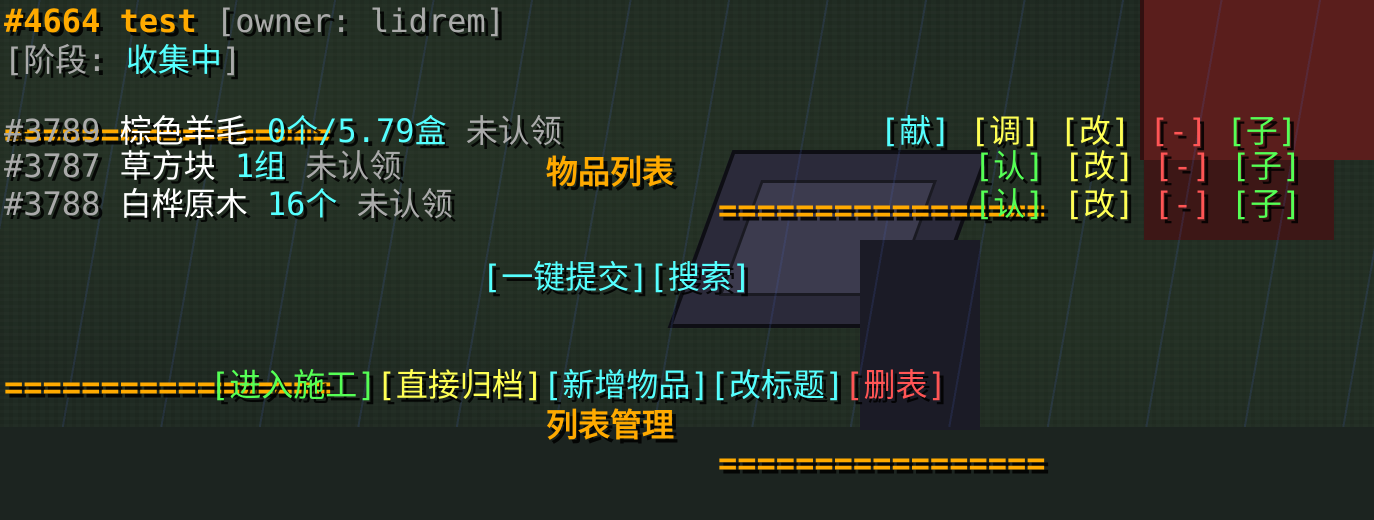 Image resolution: width=1374 pixels, height=520 pixels. Describe the element at coordinates (183, 204) in the screenshot. I see `item-name: 白桦原木` at that location.